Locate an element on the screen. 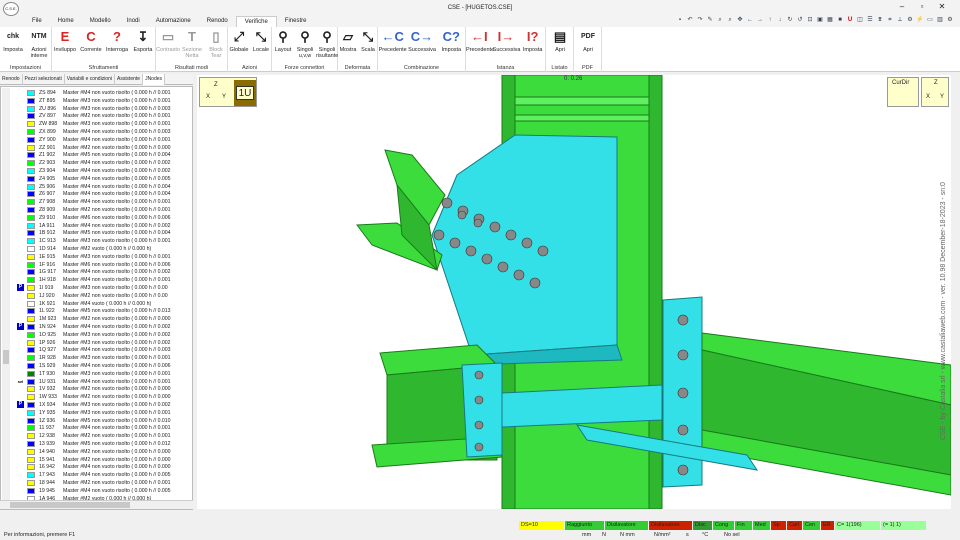 This screenshot has width=960, height=540. ribbon-btn-mostra: ▱ Mostra is located at coordinates (348, 41).